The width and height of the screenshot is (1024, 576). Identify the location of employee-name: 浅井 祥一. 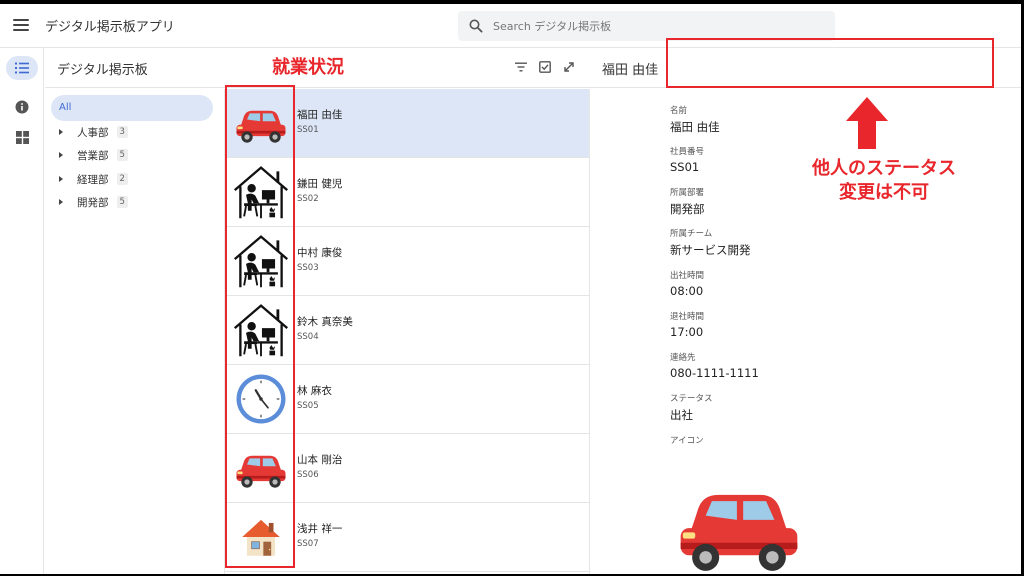
(320, 529).